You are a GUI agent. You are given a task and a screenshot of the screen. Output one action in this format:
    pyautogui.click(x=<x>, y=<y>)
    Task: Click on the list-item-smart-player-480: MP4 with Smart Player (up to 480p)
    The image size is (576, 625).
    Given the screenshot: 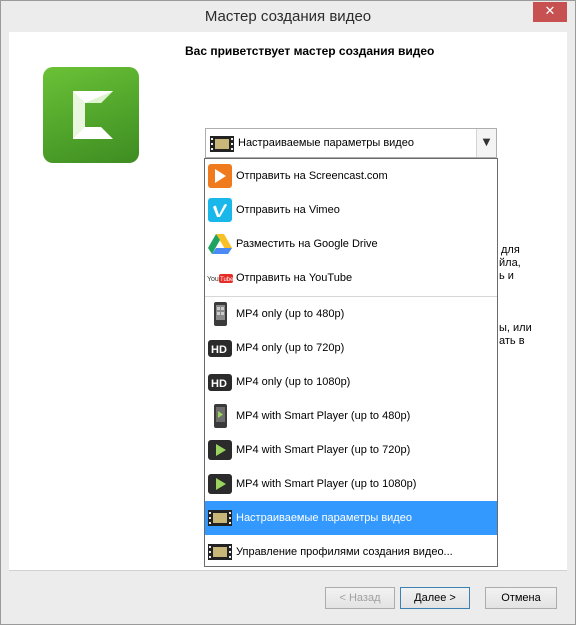 What is the action you would take?
    pyautogui.click(x=351, y=416)
    